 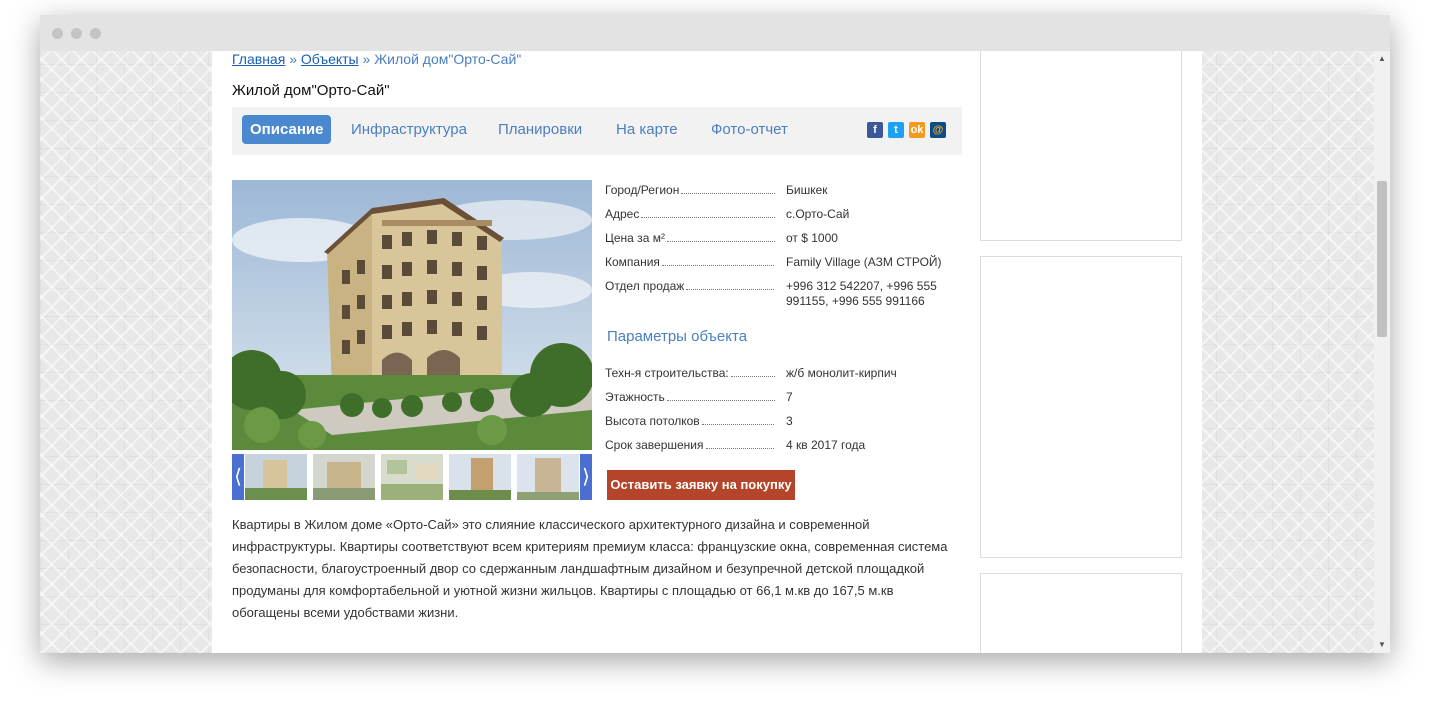 What do you see at coordinates (807, 190) in the screenshot?
I see `spec-value-city: Бишкек` at bounding box center [807, 190].